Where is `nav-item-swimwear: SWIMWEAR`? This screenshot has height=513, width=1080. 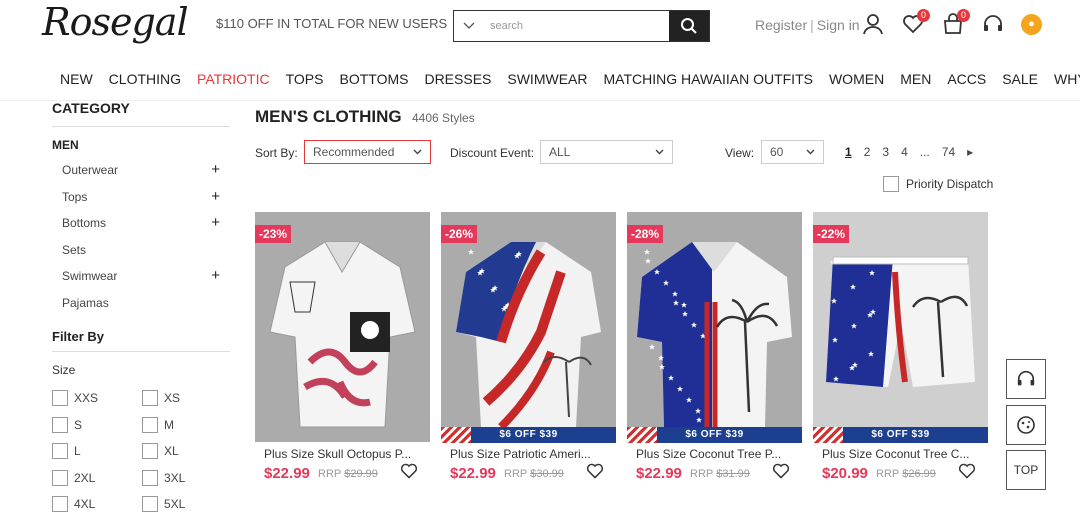
nav-item-swimwear: SWIMWEAR is located at coordinates (547, 79).